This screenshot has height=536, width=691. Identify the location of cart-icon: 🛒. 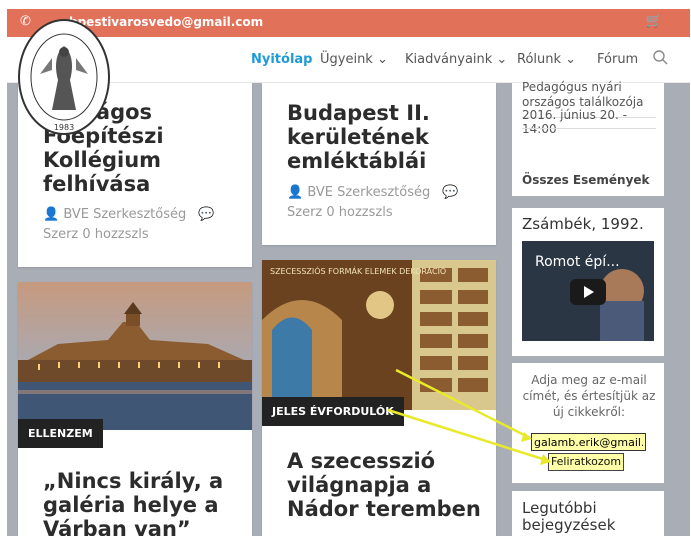
(654, 21).